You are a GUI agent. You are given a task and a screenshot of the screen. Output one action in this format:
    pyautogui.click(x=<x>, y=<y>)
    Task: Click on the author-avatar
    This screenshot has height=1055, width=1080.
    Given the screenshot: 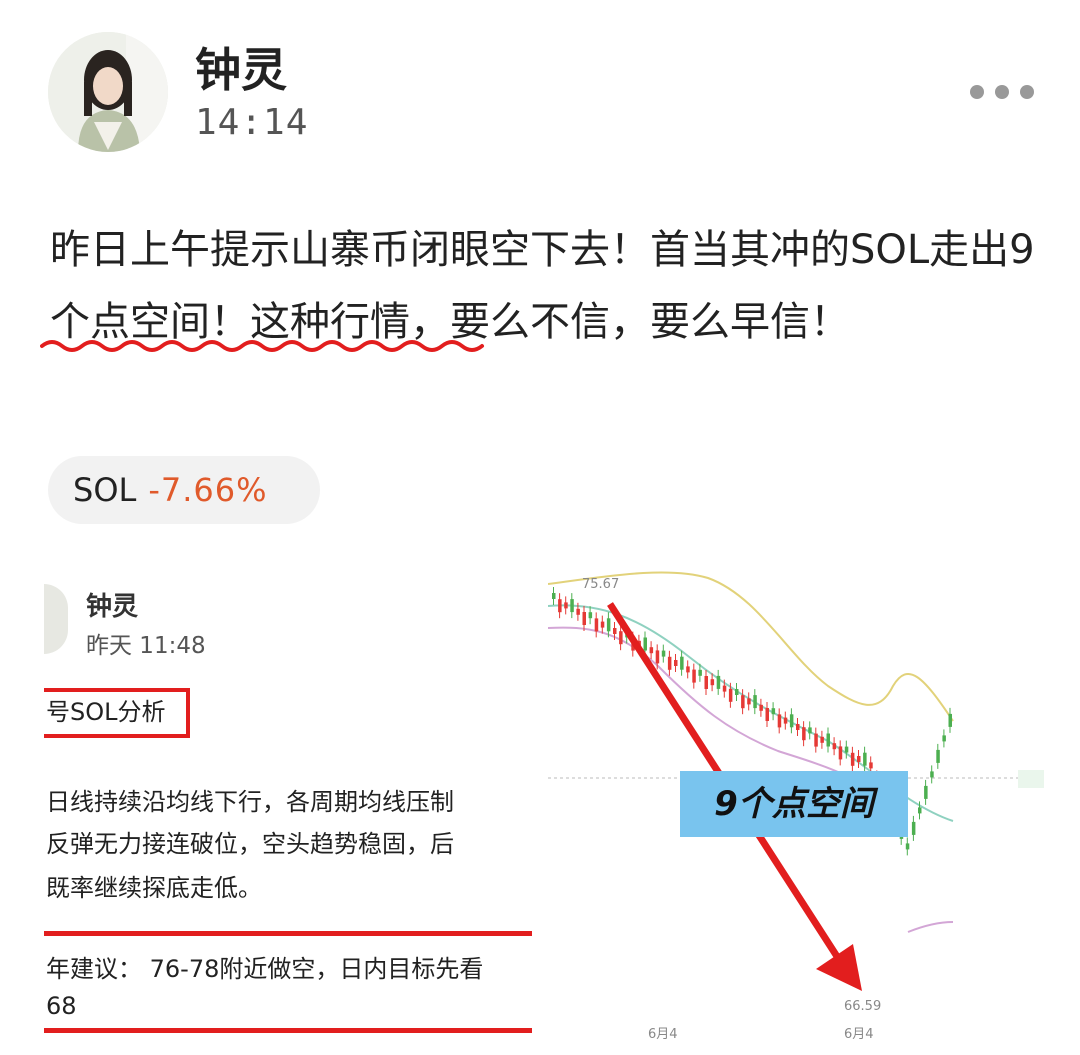 What is the action you would take?
    pyautogui.click(x=108, y=92)
    